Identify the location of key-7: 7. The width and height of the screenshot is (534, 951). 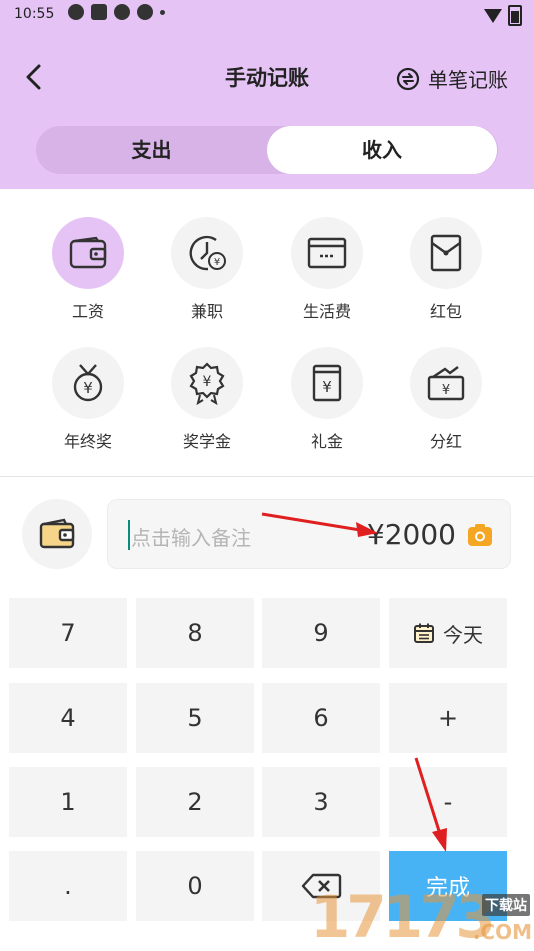
(68, 633).